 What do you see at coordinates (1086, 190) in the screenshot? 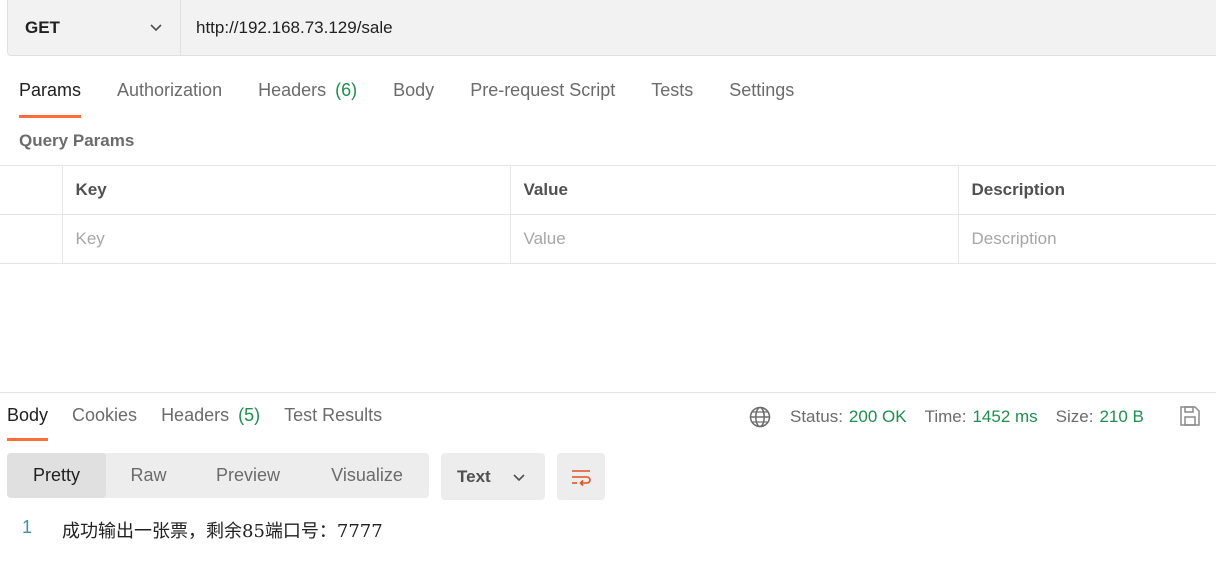
I see `description-header: Description` at bounding box center [1086, 190].